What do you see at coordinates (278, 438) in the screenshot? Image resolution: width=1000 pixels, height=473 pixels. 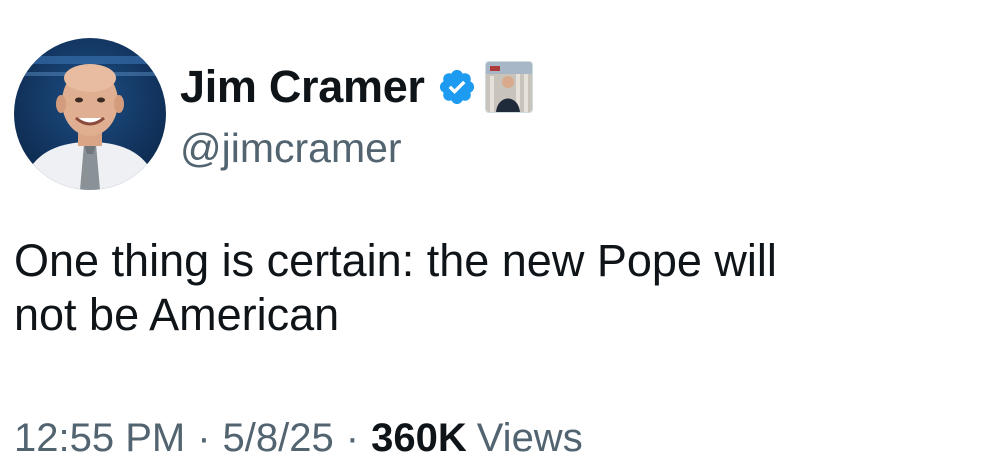 I see `tweet-date: 5/8/25` at bounding box center [278, 438].